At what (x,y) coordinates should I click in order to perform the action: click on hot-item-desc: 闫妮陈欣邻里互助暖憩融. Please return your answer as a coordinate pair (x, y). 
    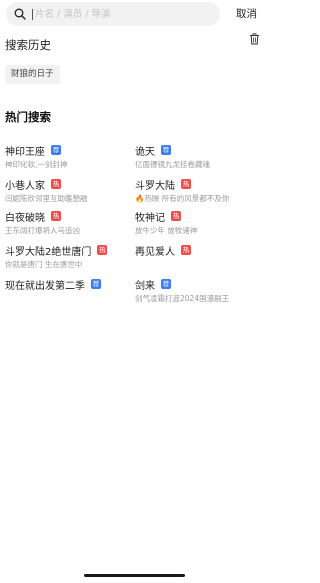
    Looking at the image, I should click on (46, 198).